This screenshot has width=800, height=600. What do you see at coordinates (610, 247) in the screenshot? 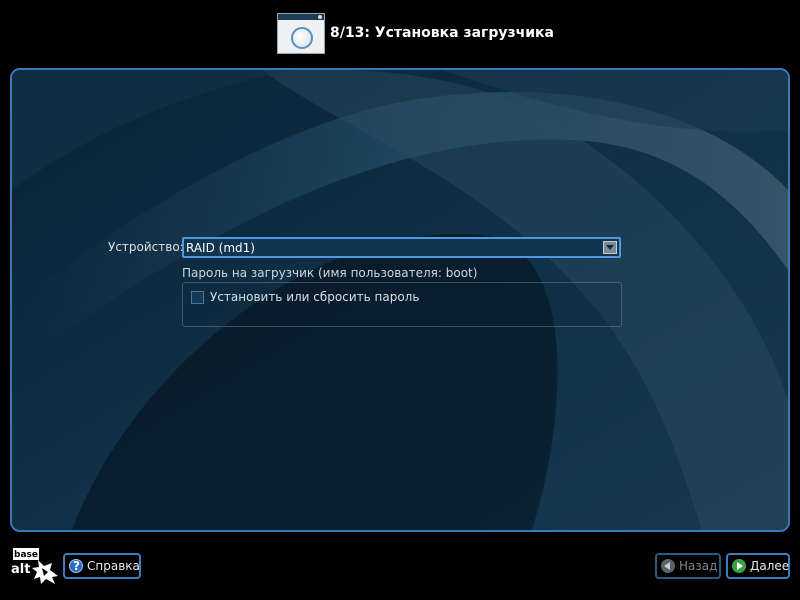
I see `chevron-down-icon` at bounding box center [610, 247].